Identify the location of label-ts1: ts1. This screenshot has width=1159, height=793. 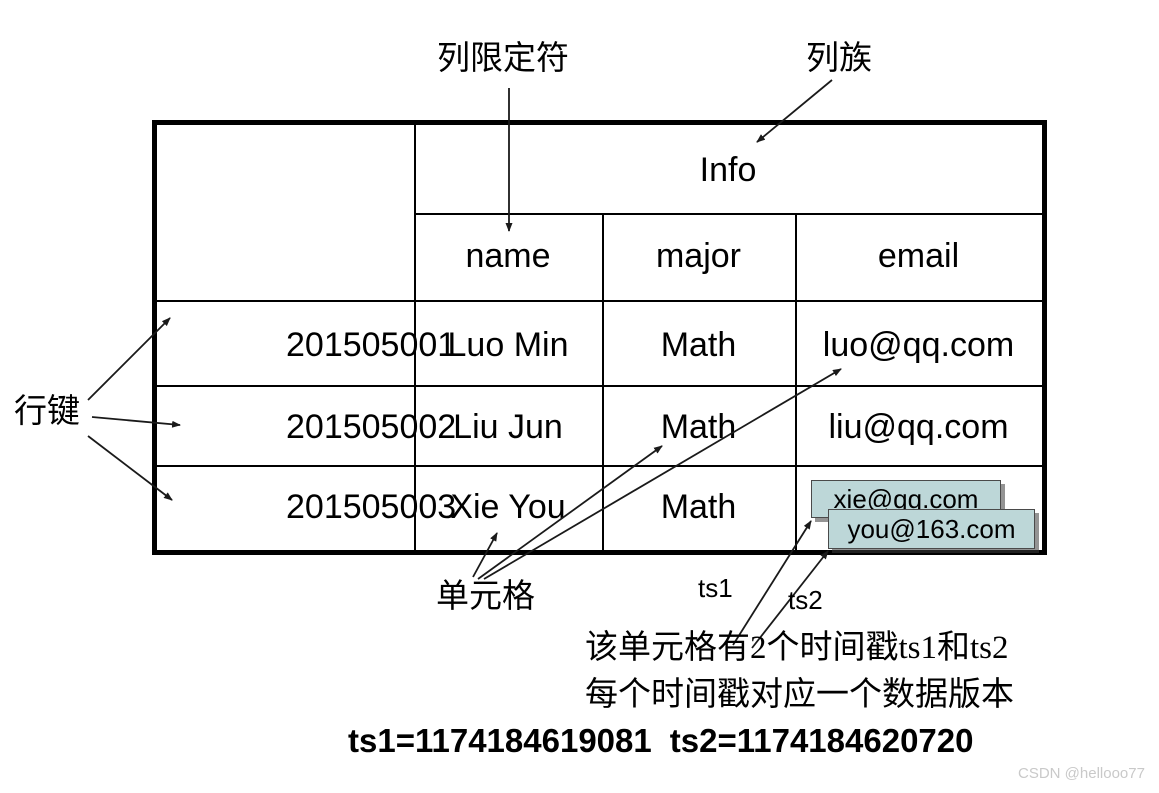
(715, 588).